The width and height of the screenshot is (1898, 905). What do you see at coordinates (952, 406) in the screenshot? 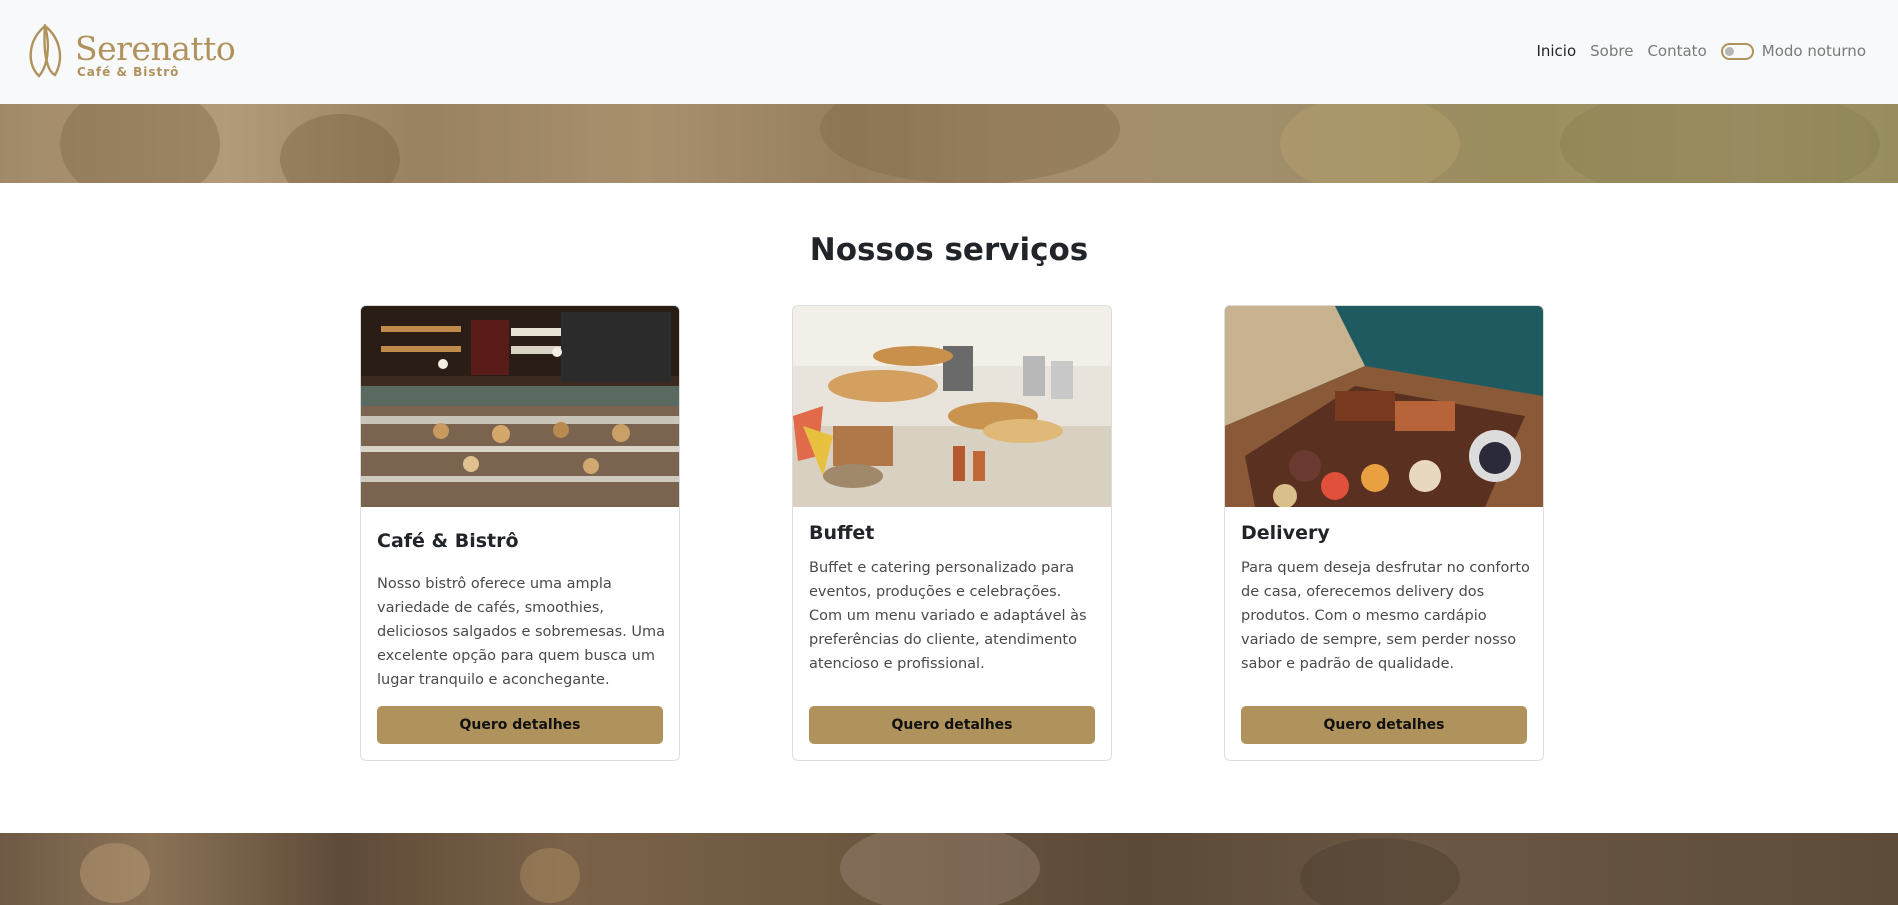
I see `buffet-table-image` at bounding box center [952, 406].